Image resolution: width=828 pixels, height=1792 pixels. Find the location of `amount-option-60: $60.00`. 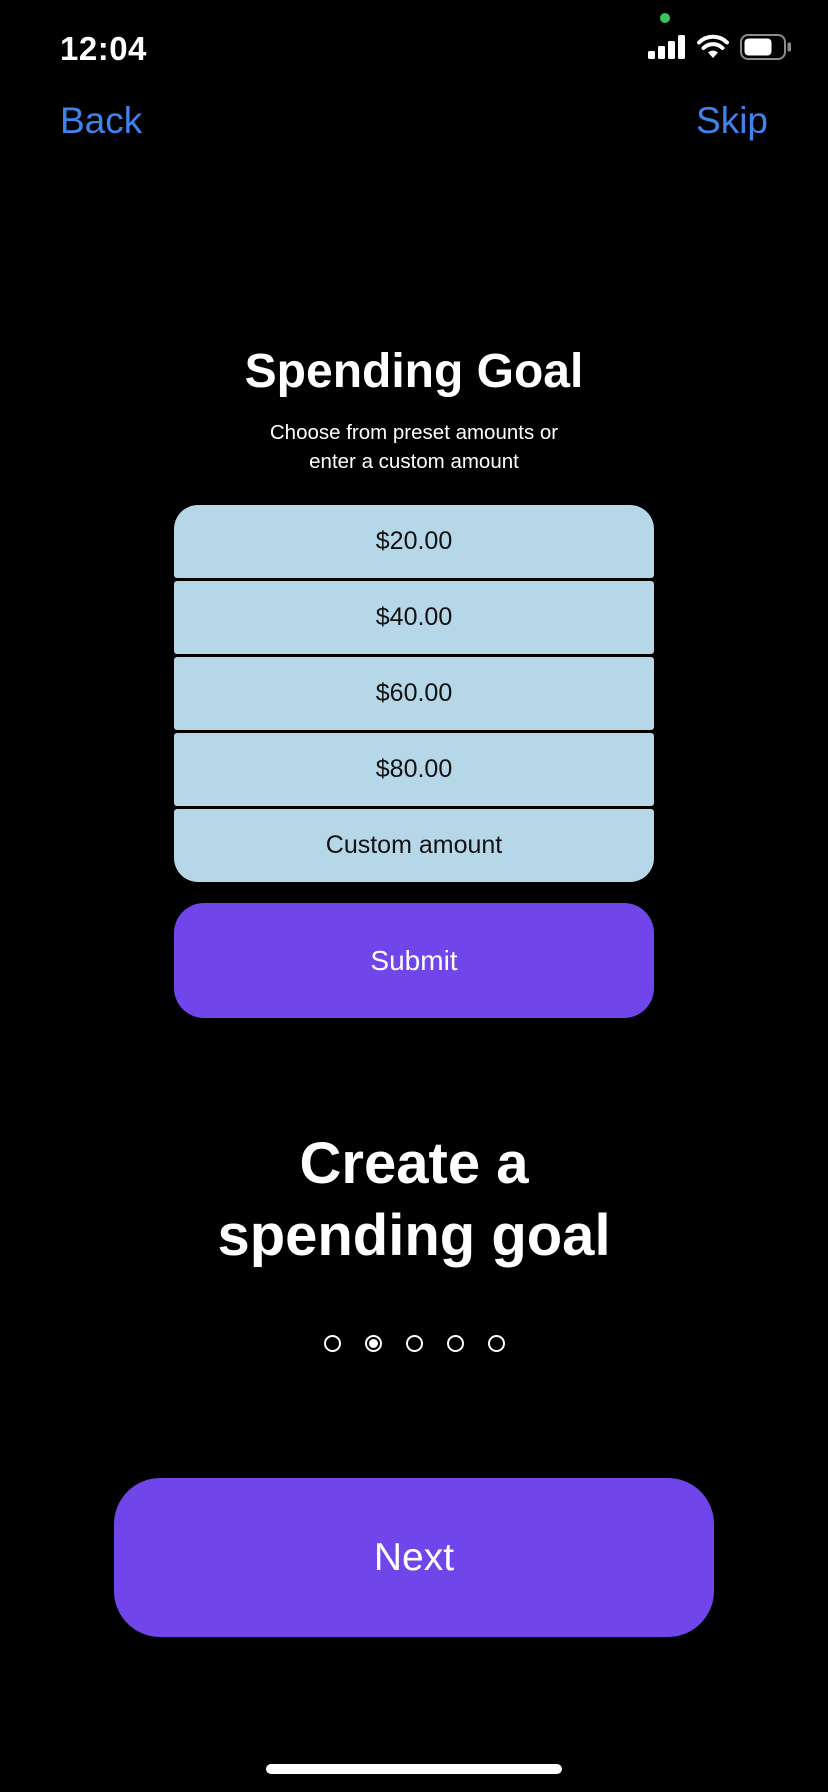

amount-option-60: $60.00 is located at coordinates (414, 693).